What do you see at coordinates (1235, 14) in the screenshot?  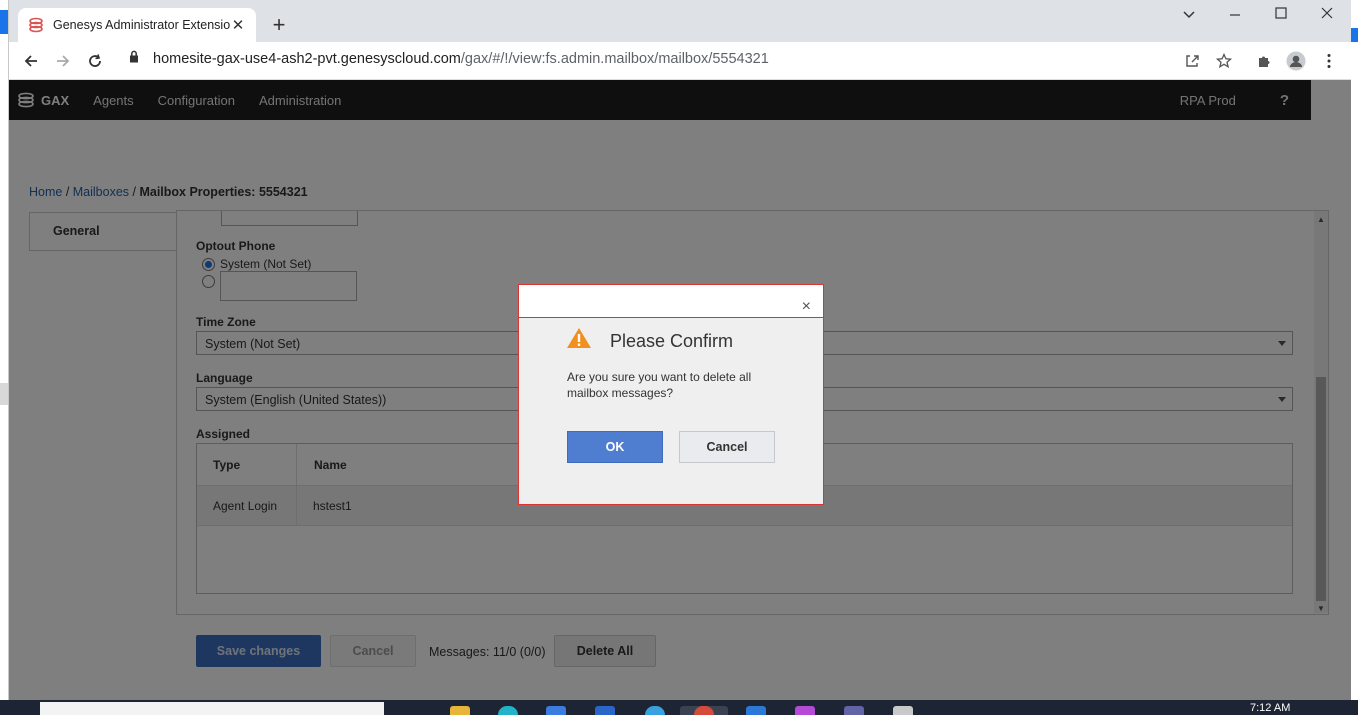 I see `minimize-icon` at bounding box center [1235, 14].